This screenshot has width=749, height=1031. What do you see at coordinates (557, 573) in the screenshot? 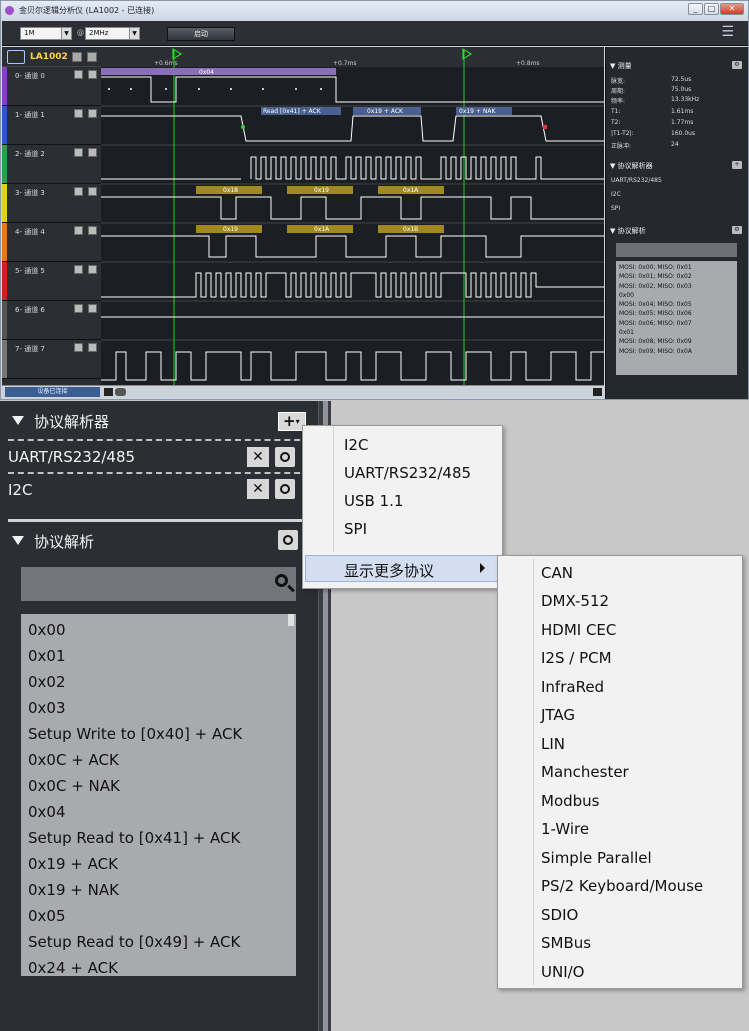
I see `menu-item: CAN` at bounding box center [557, 573].